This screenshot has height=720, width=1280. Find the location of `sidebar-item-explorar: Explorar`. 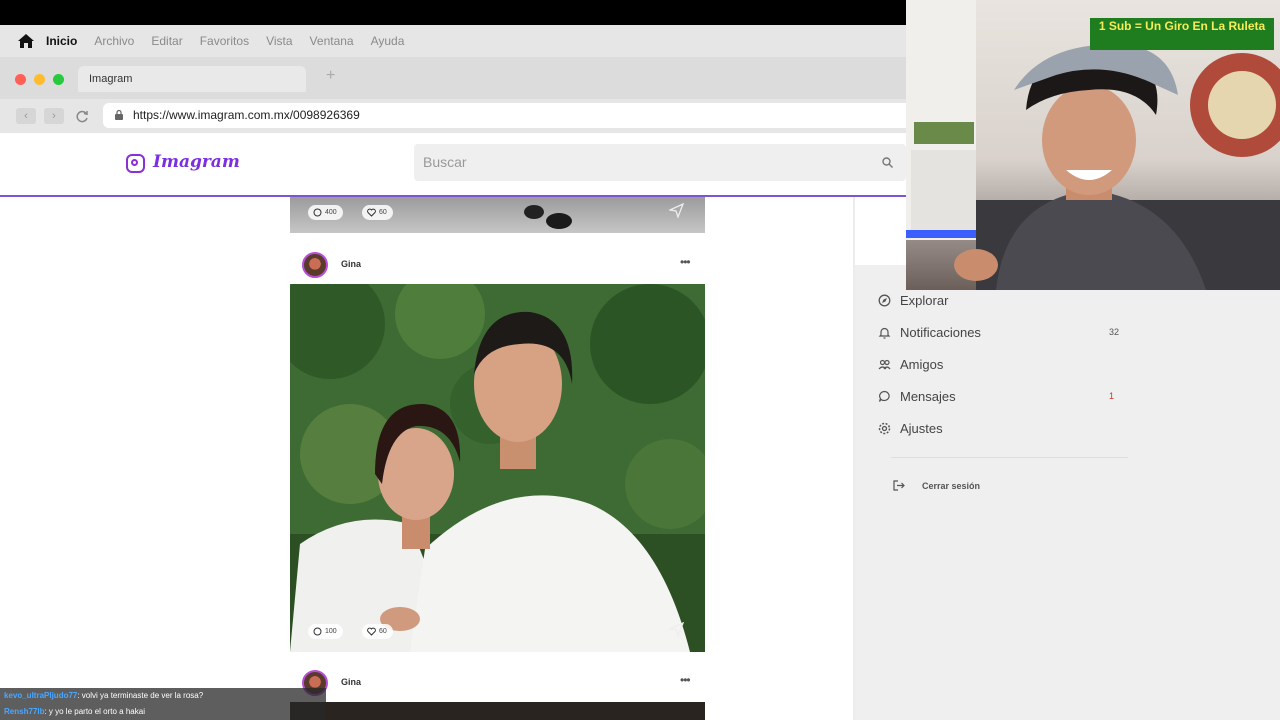

sidebar-item-explorar: Explorar is located at coordinates (913, 300).